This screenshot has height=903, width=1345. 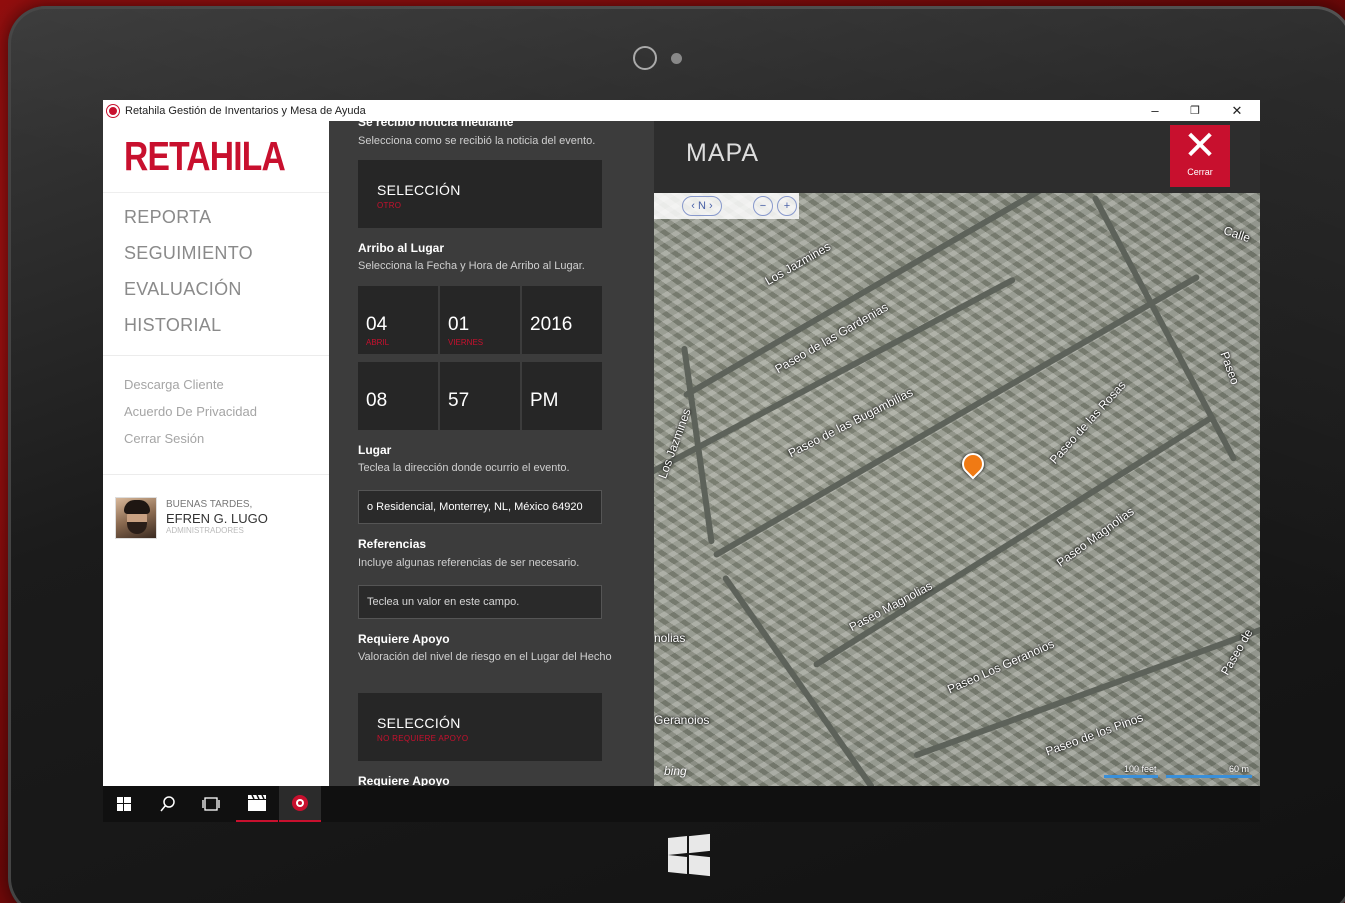 What do you see at coordinates (205, 530) in the screenshot?
I see `user-role: ADMINISTRADORES` at bounding box center [205, 530].